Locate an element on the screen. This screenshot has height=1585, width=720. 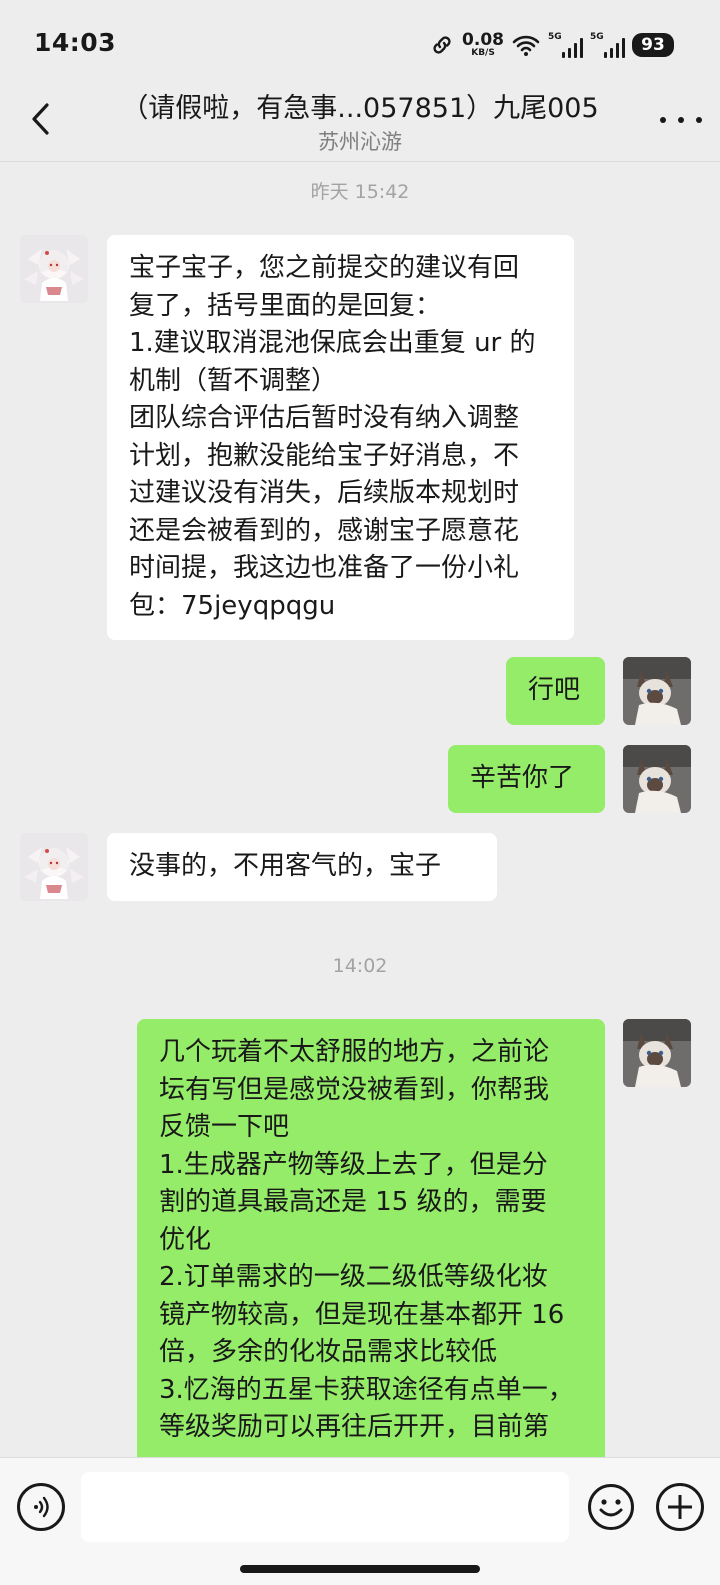
message-text: 辛苦你了 is located at coordinates (522, 778).